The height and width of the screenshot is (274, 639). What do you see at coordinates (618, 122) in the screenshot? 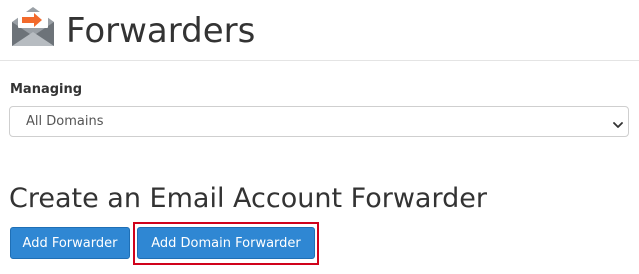
I see `chevron-down-icon` at bounding box center [618, 122].